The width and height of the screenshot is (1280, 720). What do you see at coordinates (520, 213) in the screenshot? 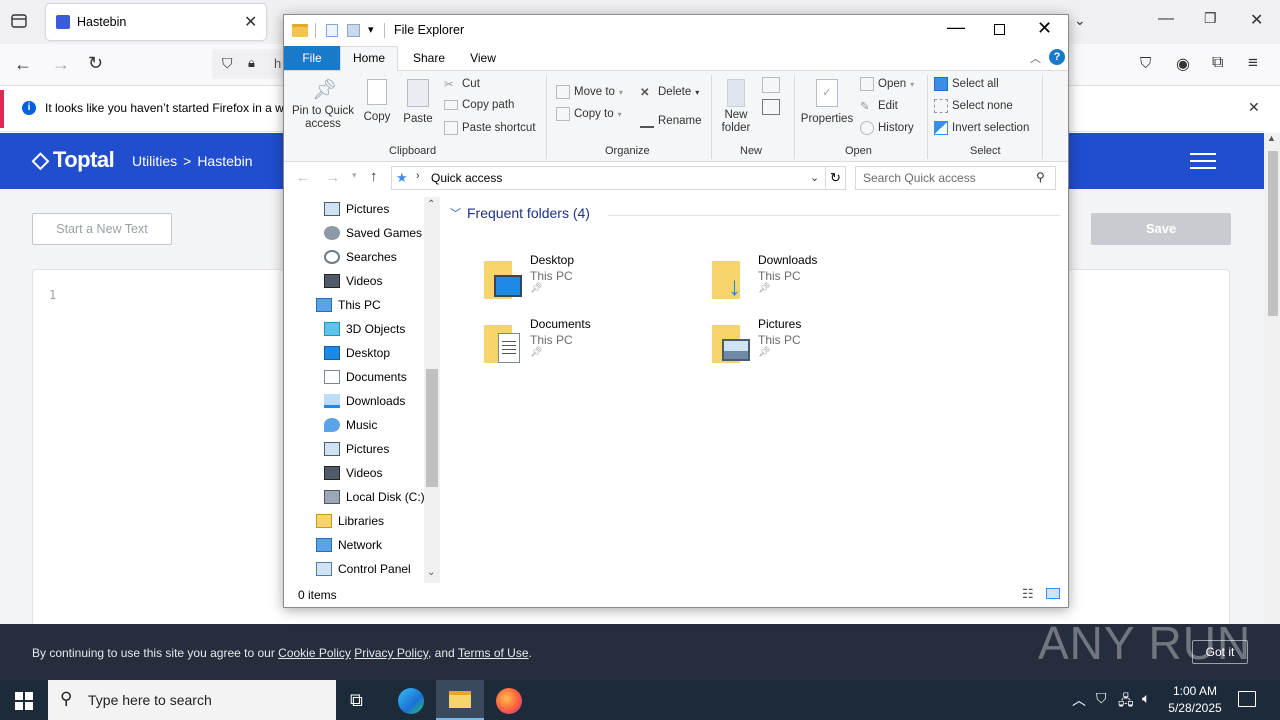
I see `frequent-folders-header: ﹀ Frequent folders (4)` at bounding box center [520, 213].